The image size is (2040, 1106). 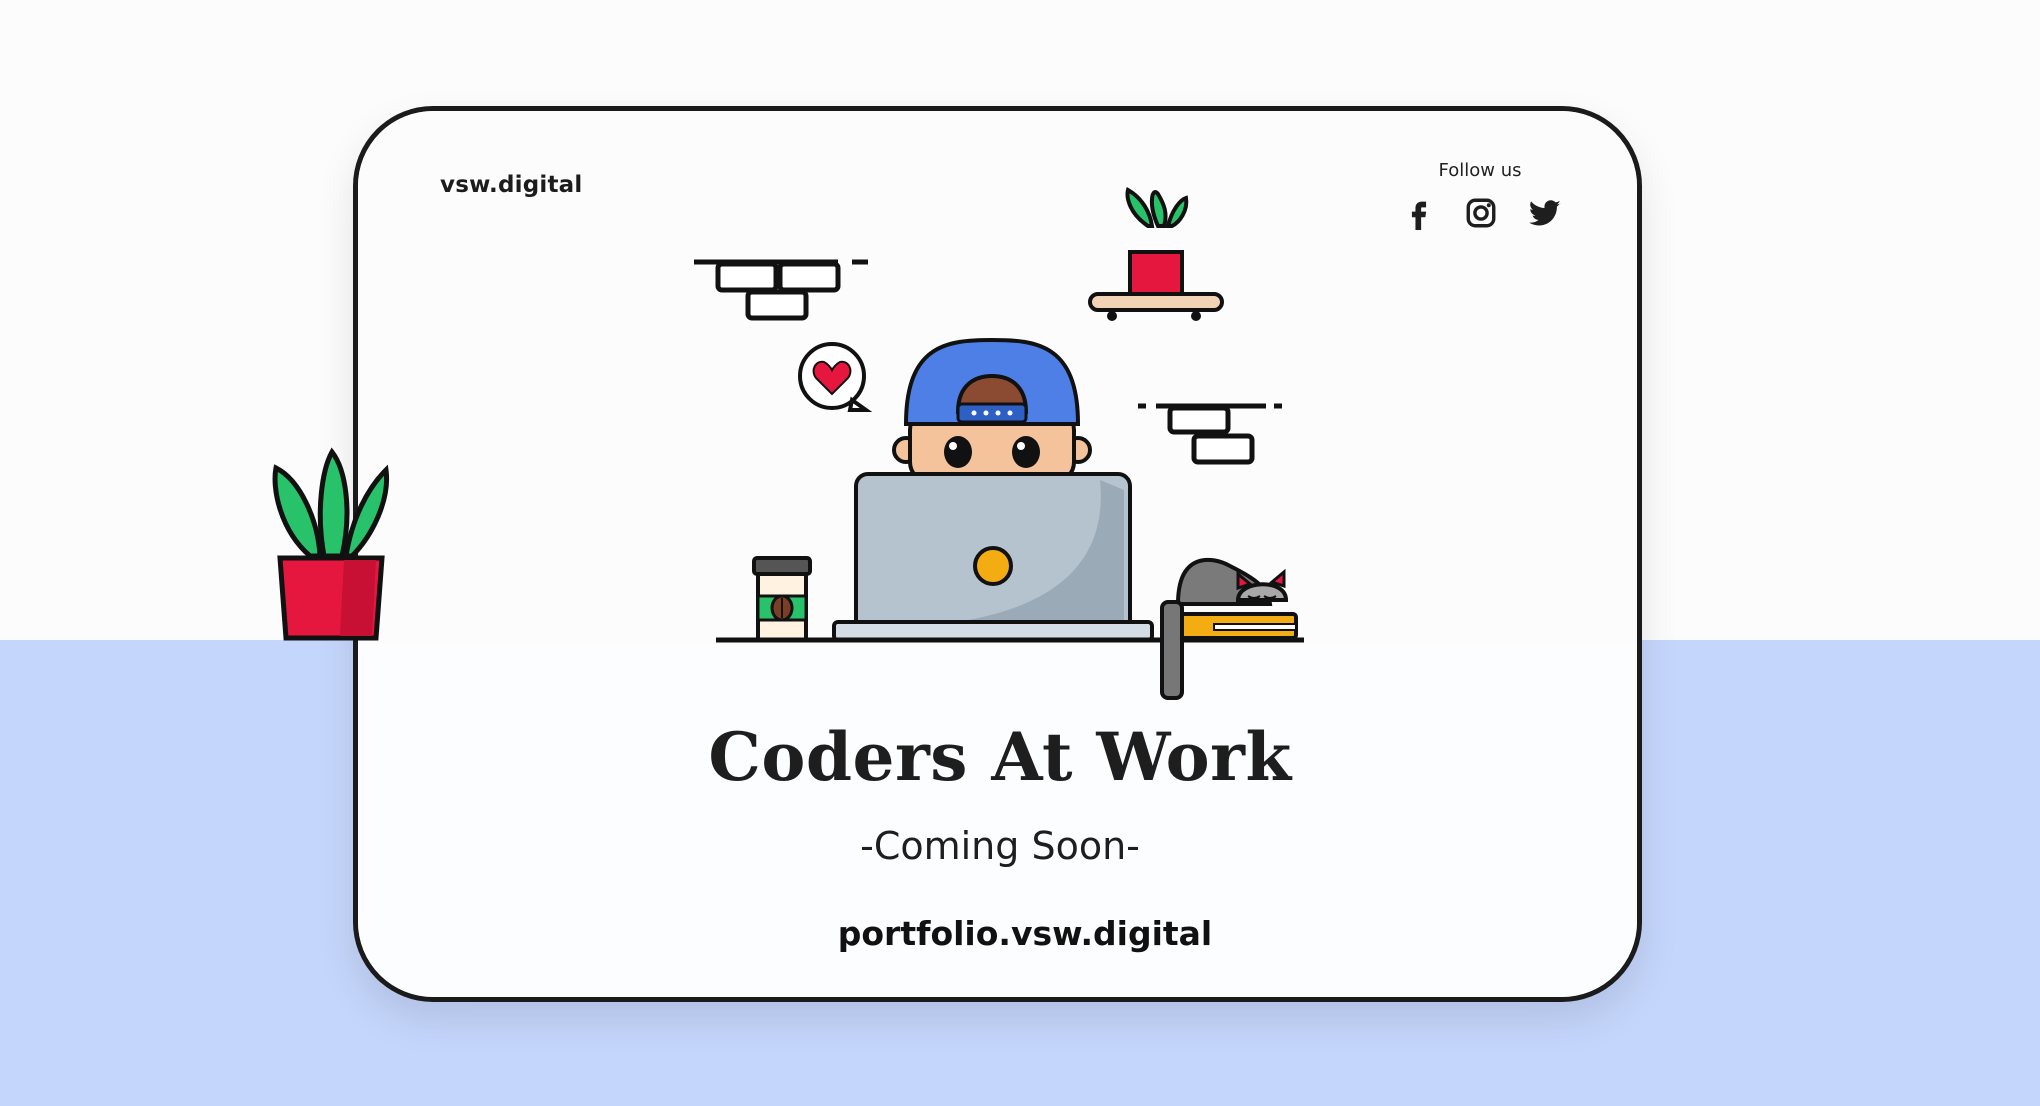 I want to click on twitter-icon, so click(x=1545, y=213).